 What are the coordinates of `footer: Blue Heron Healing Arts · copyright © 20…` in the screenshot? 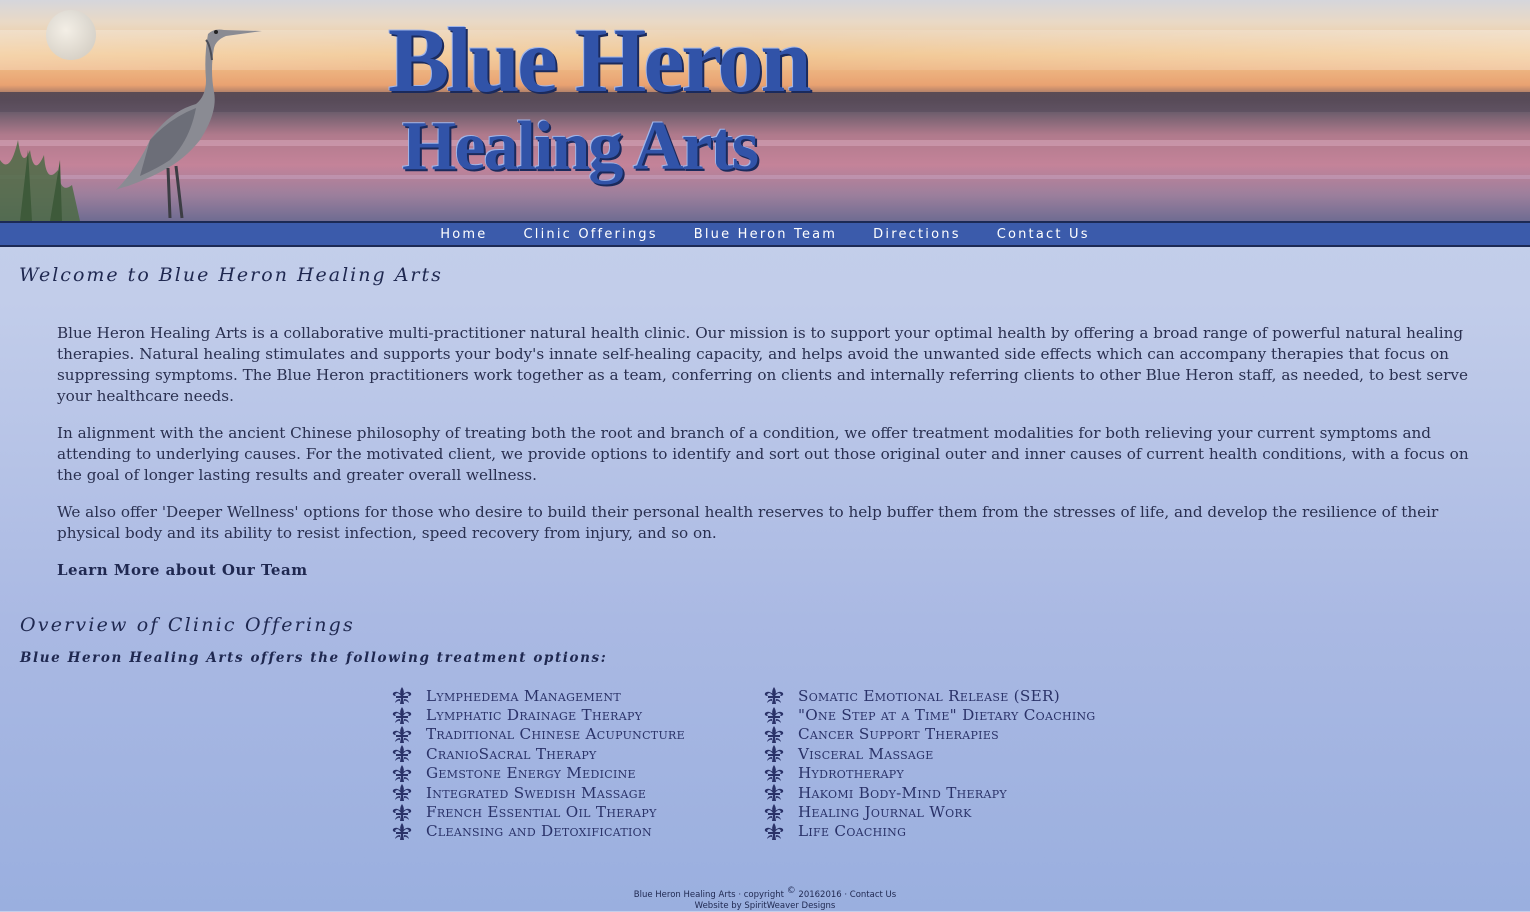 It's located at (765, 899).